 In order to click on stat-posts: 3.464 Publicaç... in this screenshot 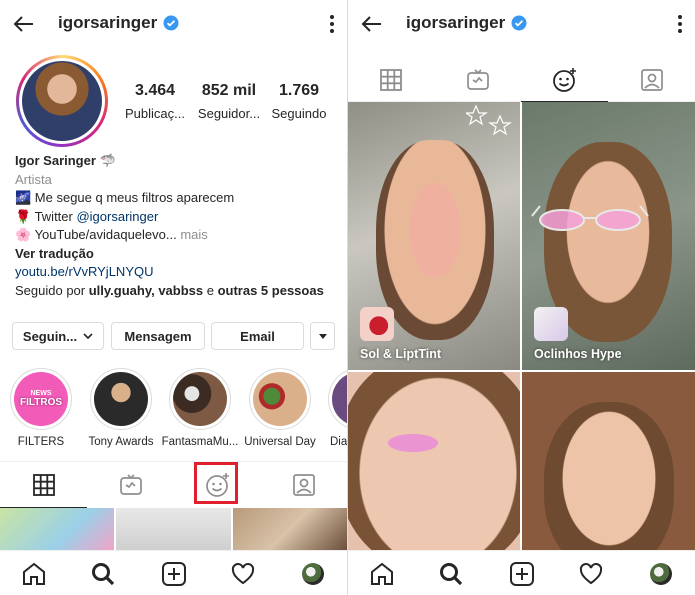, I will do `click(155, 101)`.